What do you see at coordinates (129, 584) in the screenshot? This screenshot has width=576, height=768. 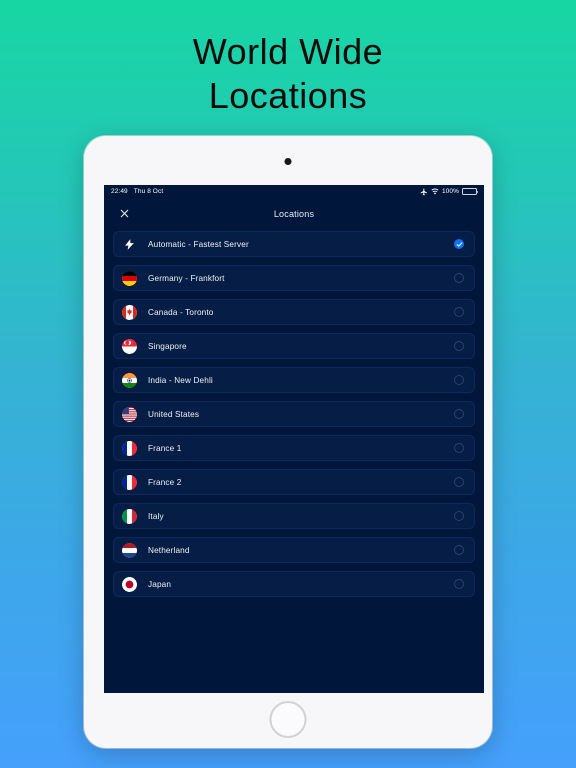 I see `flag-japan-icon` at bounding box center [129, 584].